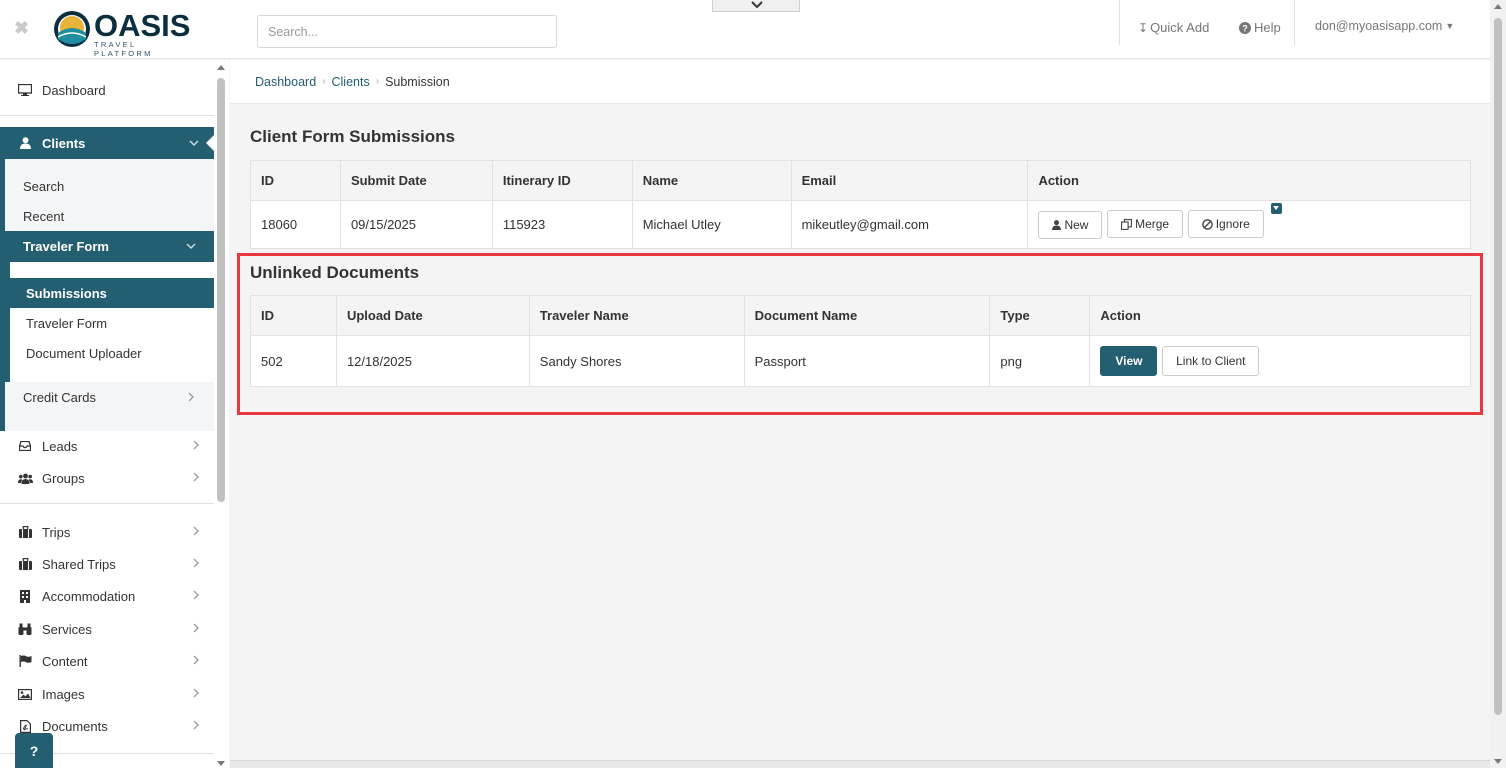 The width and height of the screenshot is (1506, 768). I want to click on sidebar-item-trips: Trips, so click(107, 532).